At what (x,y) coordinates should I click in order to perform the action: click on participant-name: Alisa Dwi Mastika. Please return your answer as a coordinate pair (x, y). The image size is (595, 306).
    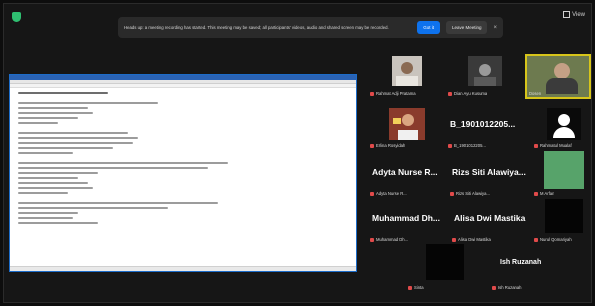
    Looking at the image, I should click on (471, 239).